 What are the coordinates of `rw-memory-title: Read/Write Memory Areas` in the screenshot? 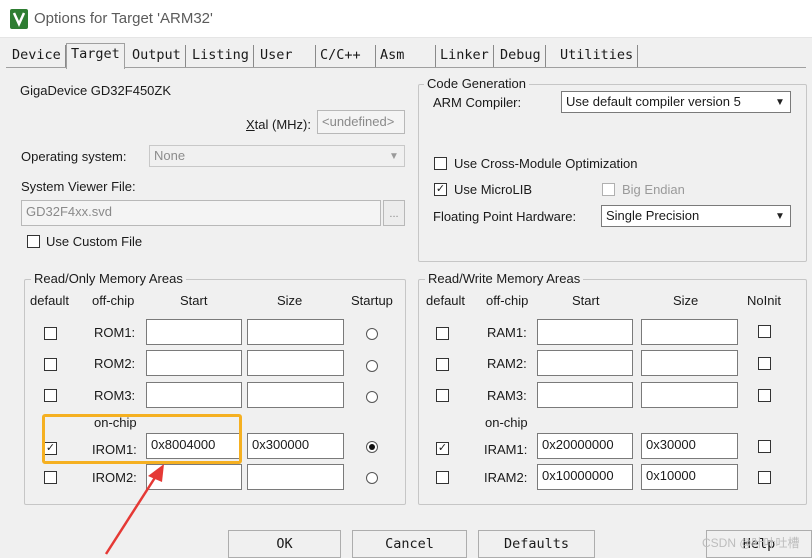 It's located at (504, 278).